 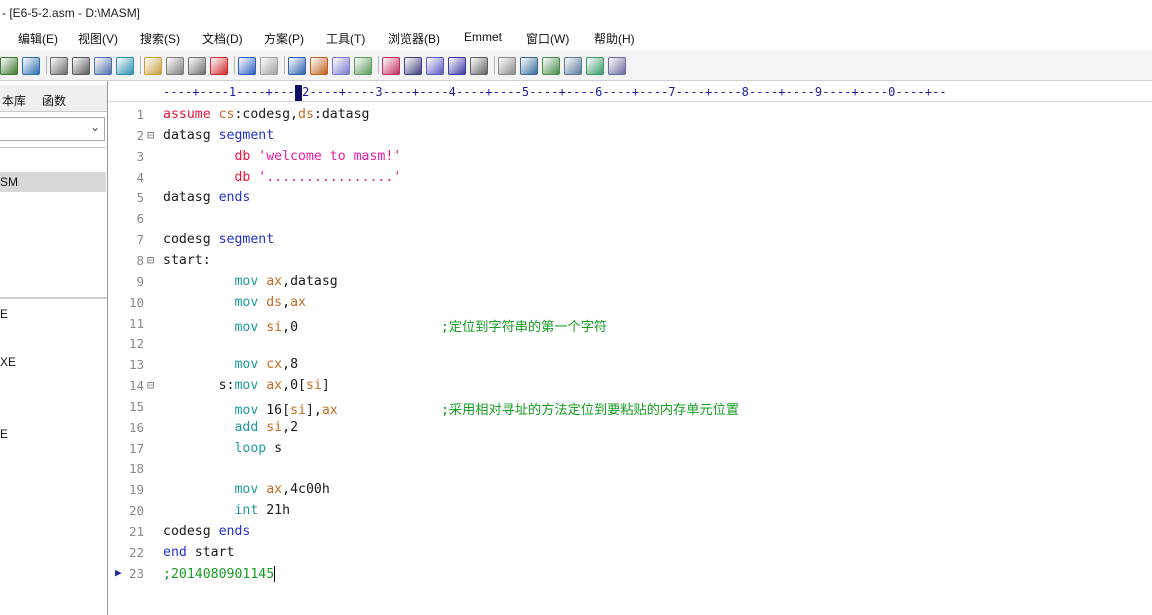 I want to click on find-in-files-icon, so click(x=341, y=66).